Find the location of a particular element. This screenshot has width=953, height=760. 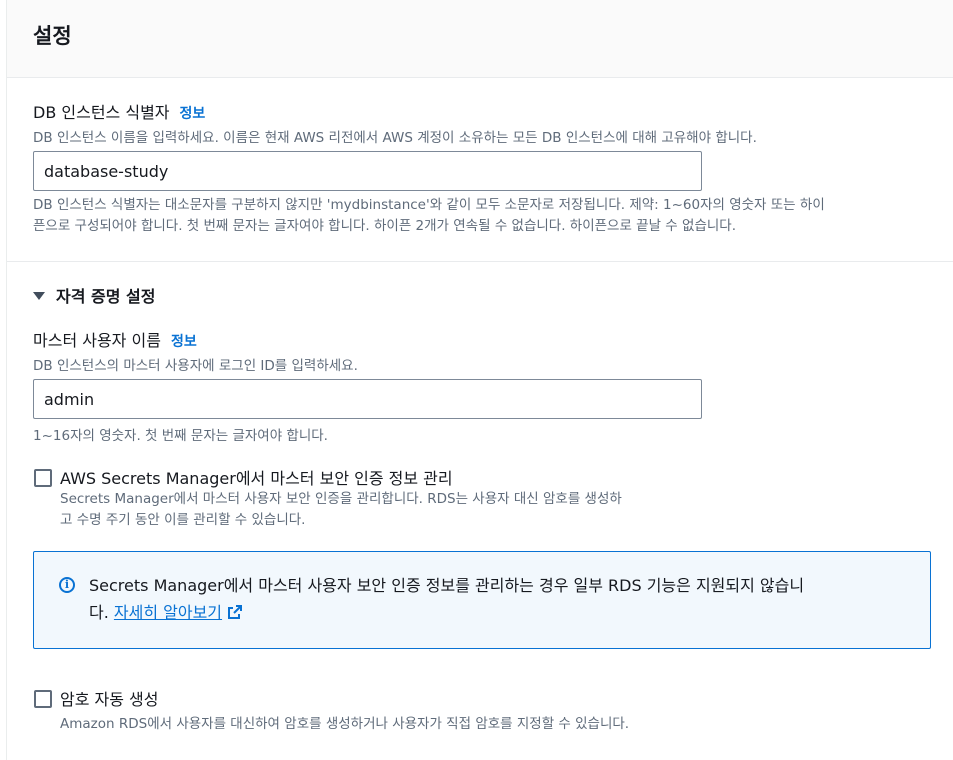

learn-more-link: 자세히 알아보기 is located at coordinates (168, 612).